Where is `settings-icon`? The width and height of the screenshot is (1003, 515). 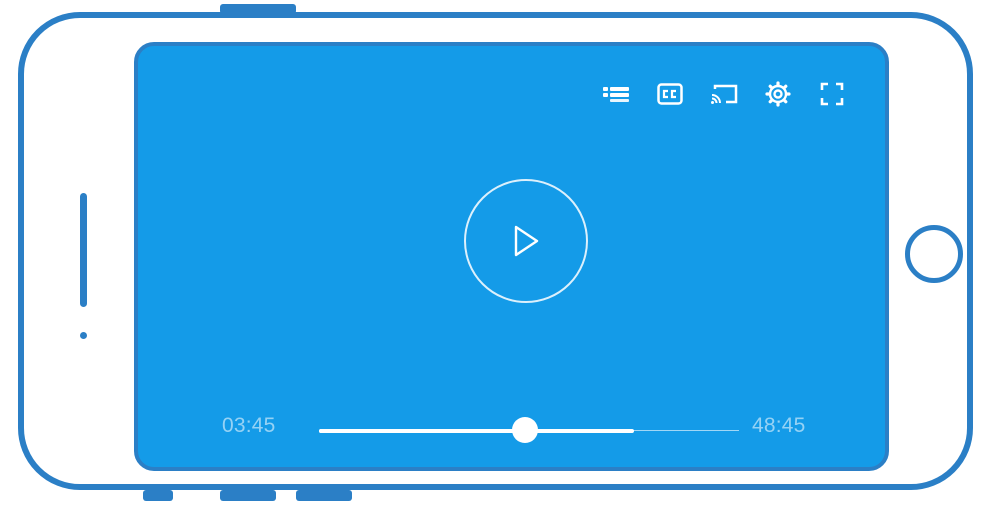 settings-icon is located at coordinates (778, 94).